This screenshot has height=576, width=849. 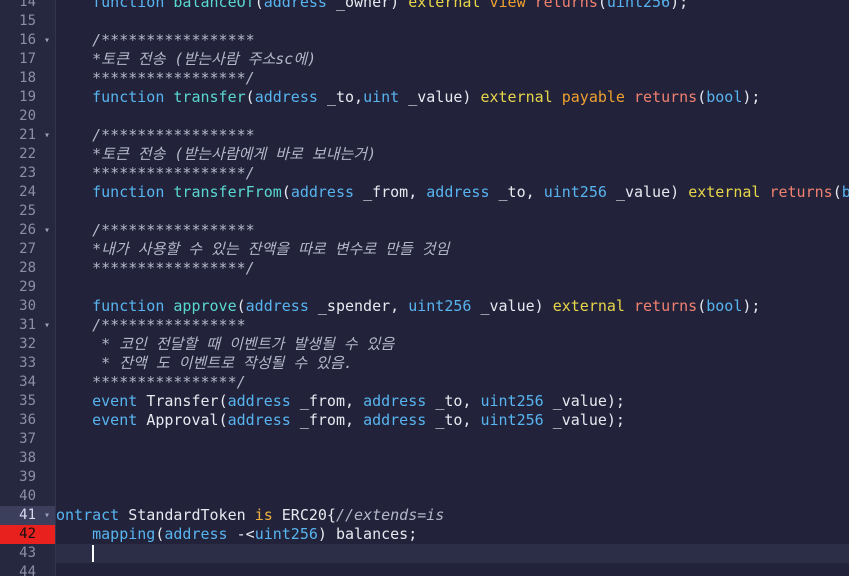 I want to click on code-line-23: *****************/, so click(x=155, y=173).